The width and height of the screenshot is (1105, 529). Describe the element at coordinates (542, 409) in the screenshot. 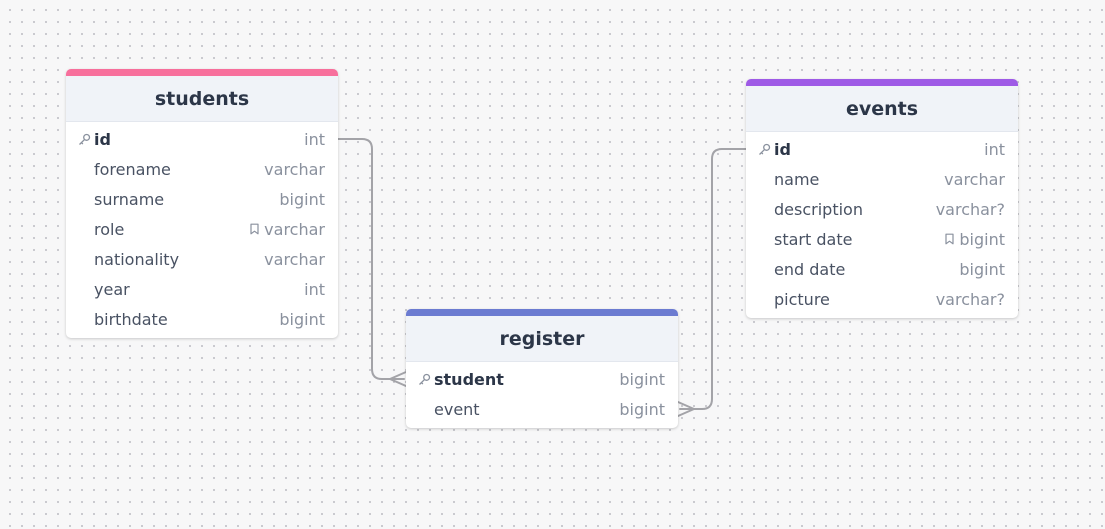

I see `column-row-event: event bigint` at that location.